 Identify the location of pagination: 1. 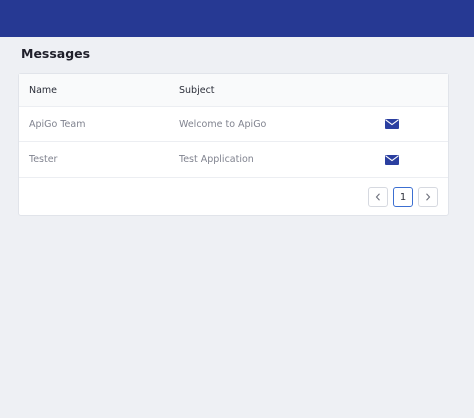
(403, 197).